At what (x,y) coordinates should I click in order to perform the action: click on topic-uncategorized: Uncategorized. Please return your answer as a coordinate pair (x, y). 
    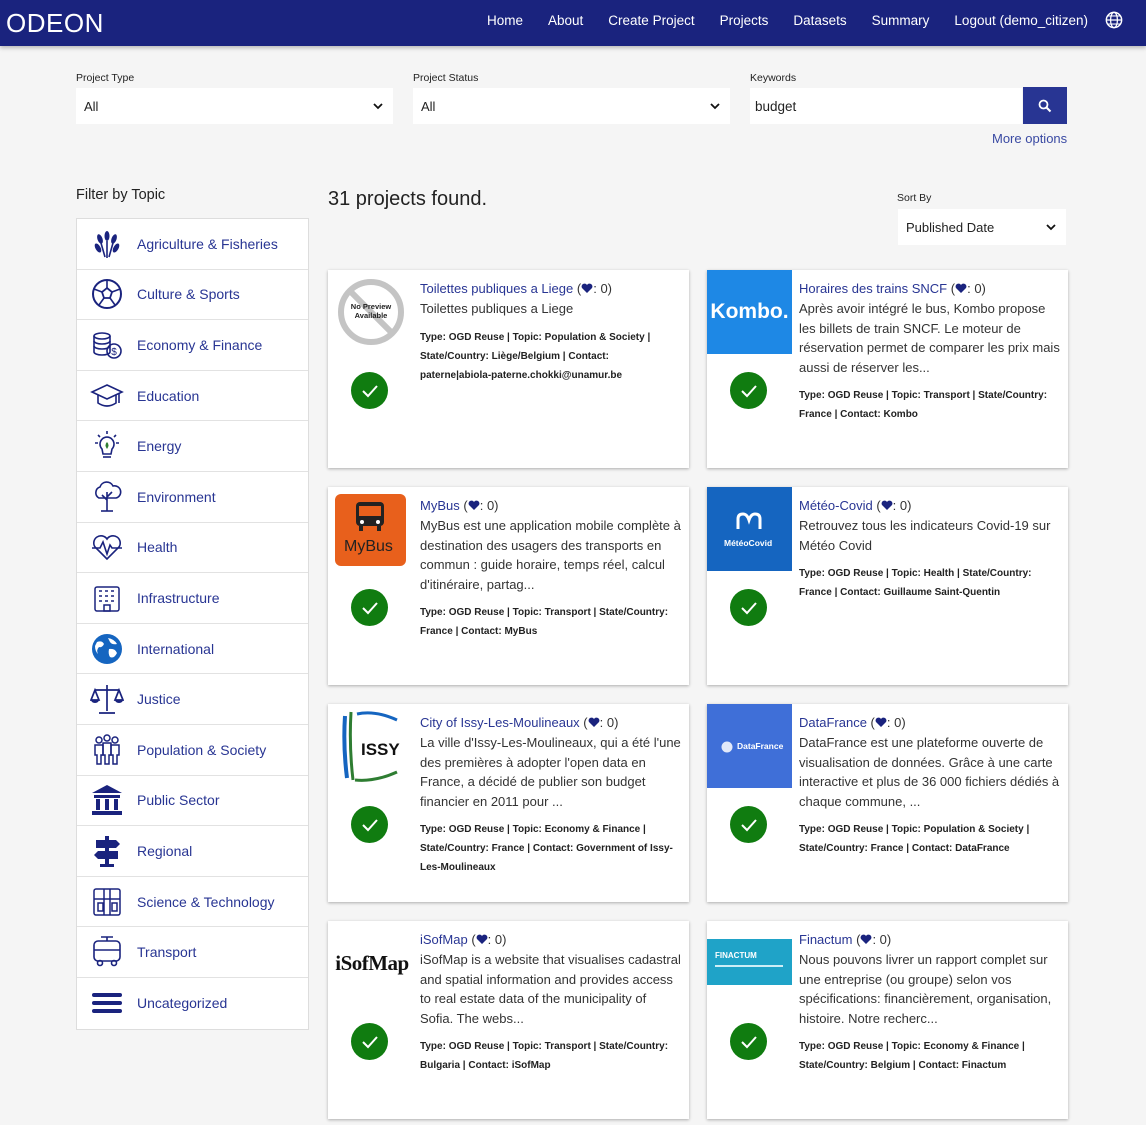
    Looking at the image, I should click on (192, 1003).